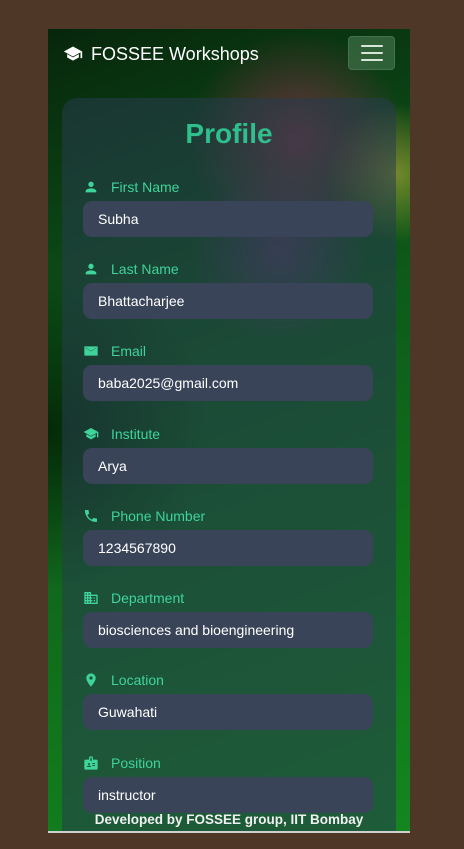 This screenshot has height=849, width=464. I want to click on phone-label: Phone Number, so click(158, 516).